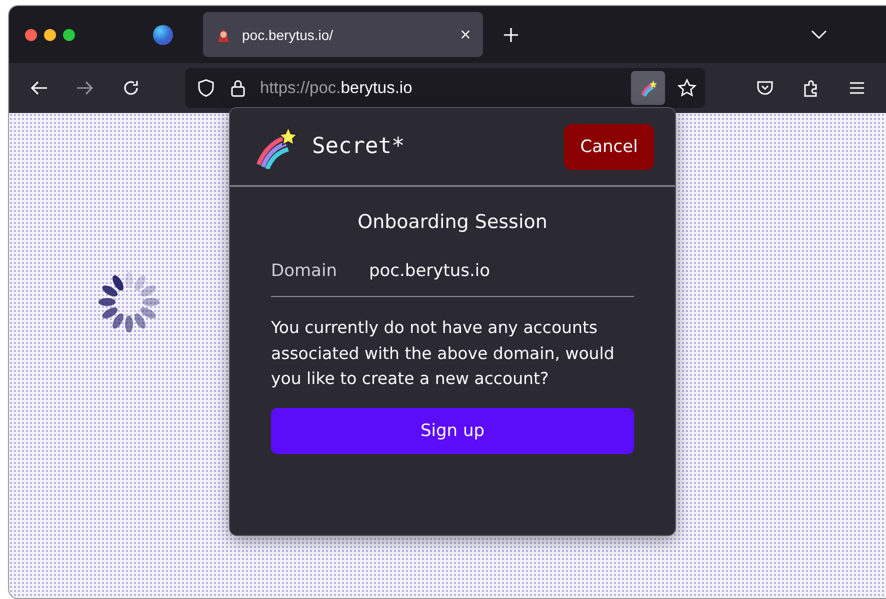 Image resolution: width=886 pixels, height=599 pixels. What do you see at coordinates (358, 146) in the screenshot?
I see `app-name: Secret*` at bounding box center [358, 146].